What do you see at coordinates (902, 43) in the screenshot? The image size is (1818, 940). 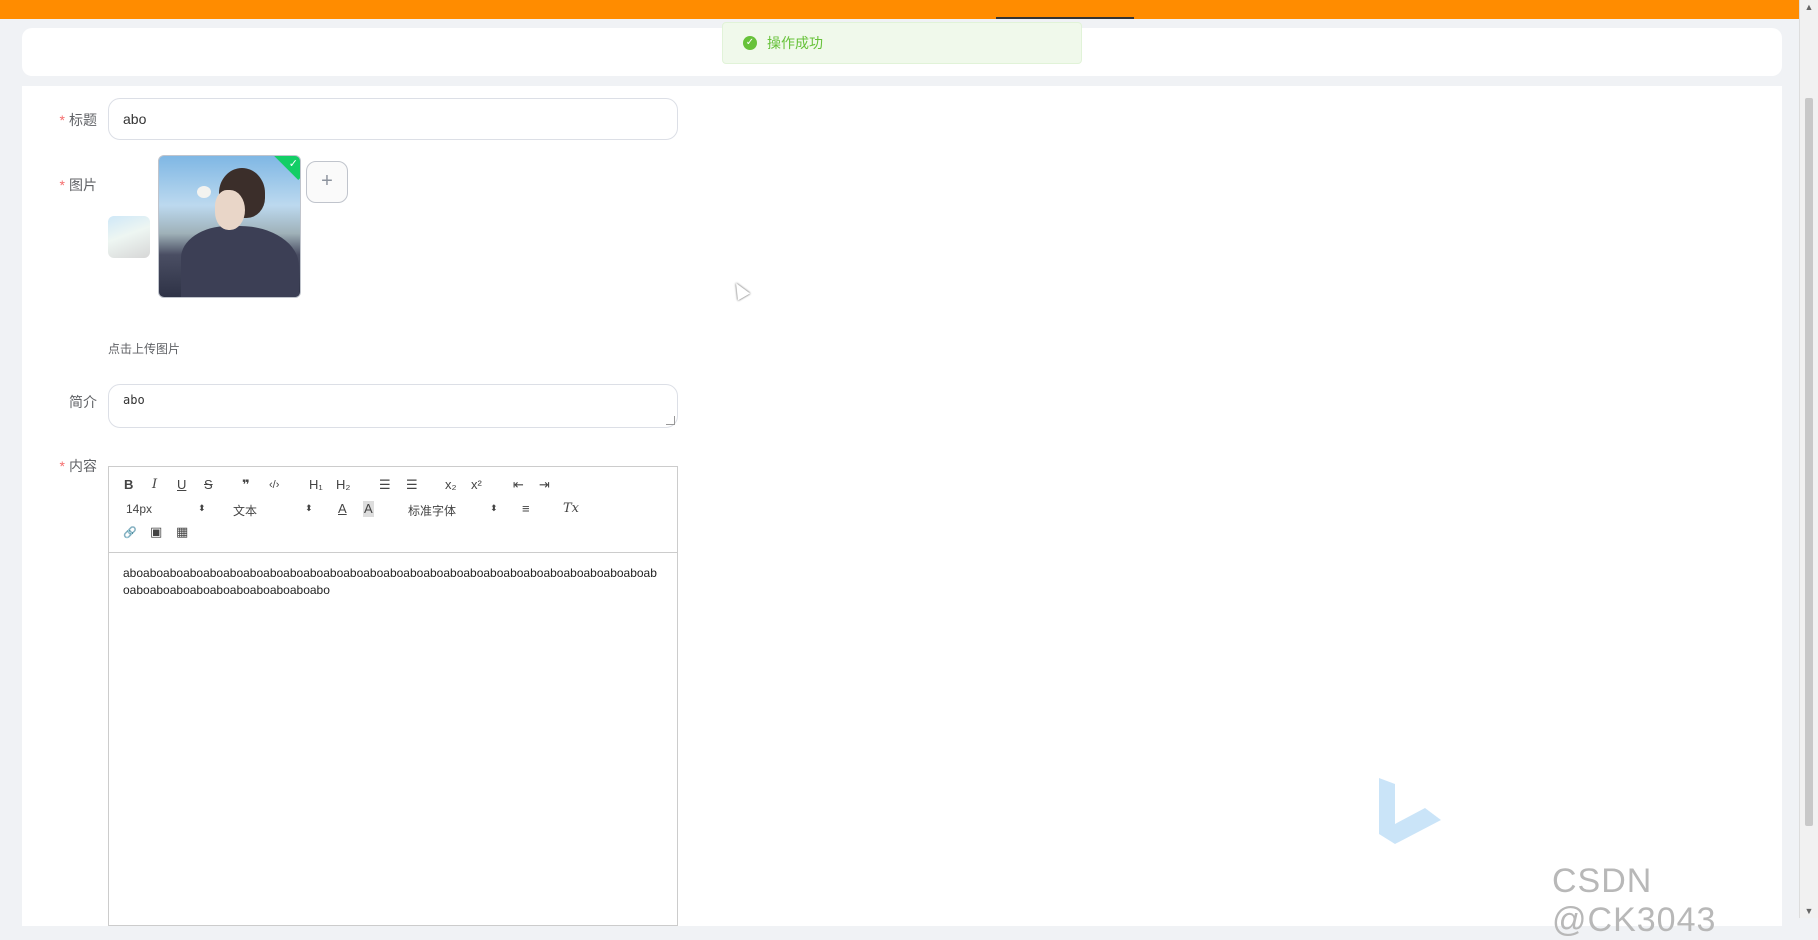 I see `success-toast: ✓ 操作成功` at bounding box center [902, 43].